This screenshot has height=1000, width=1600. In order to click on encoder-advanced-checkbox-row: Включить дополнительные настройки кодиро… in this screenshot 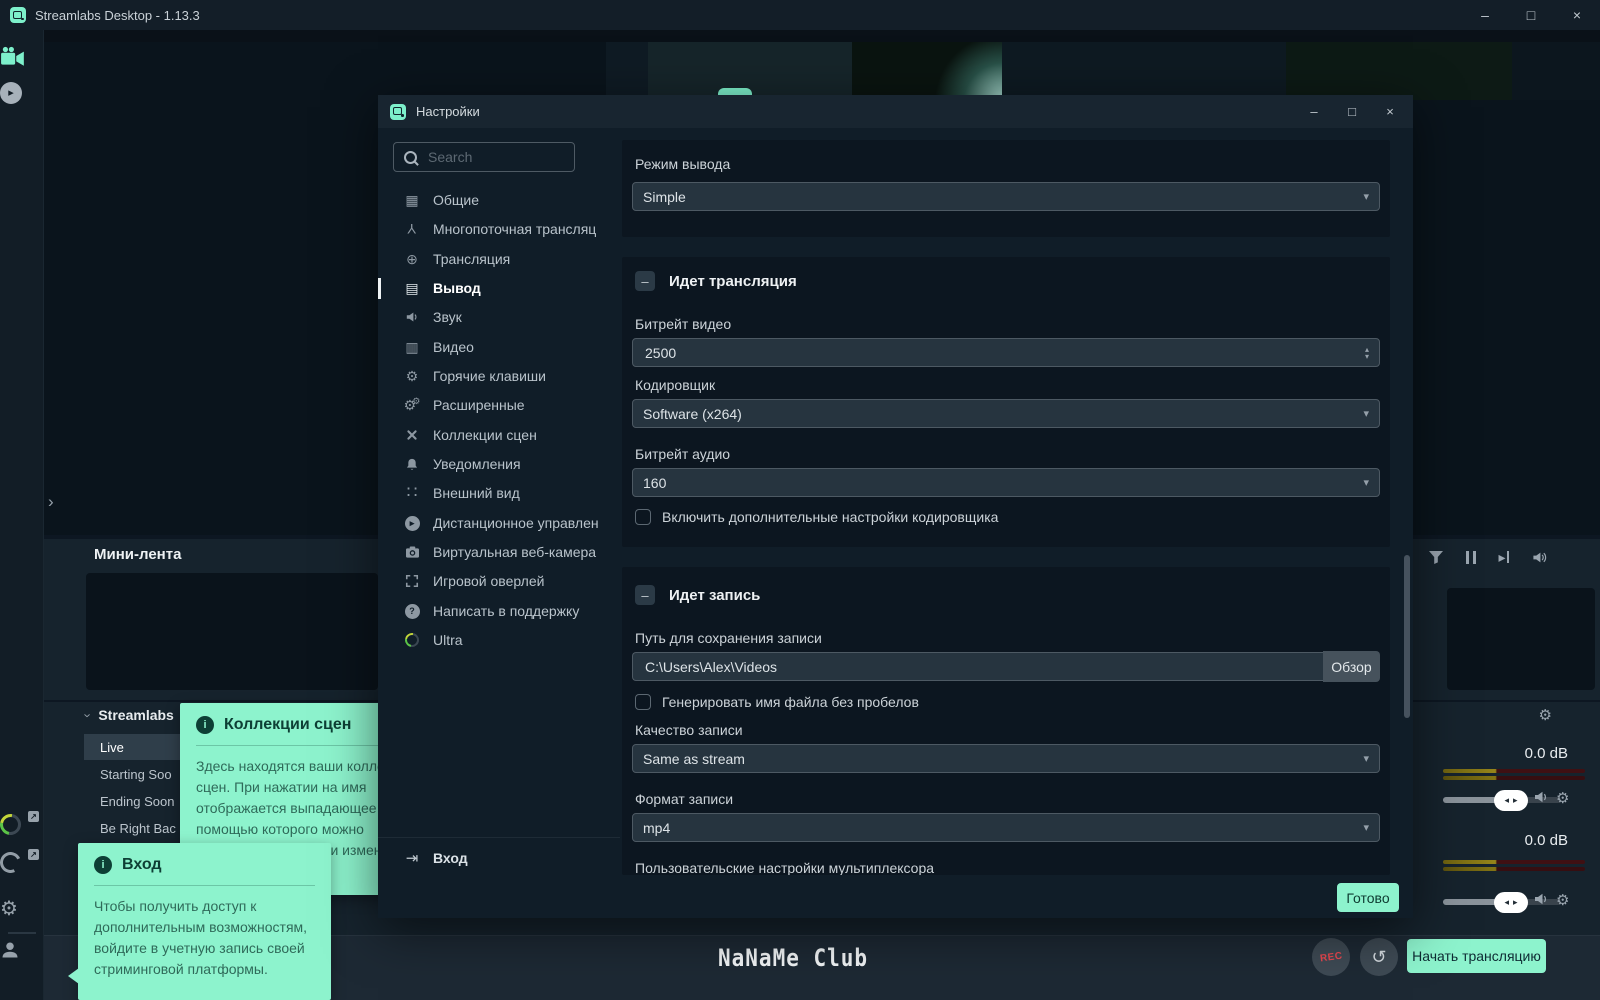, I will do `click(816, 517)`.